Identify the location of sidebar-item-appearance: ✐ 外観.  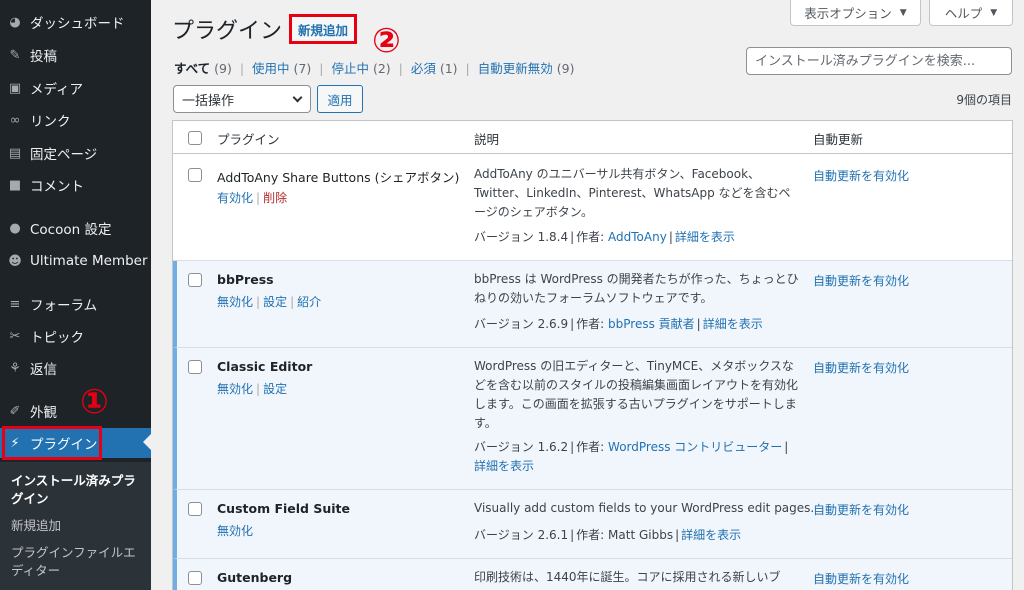
(75, 411).